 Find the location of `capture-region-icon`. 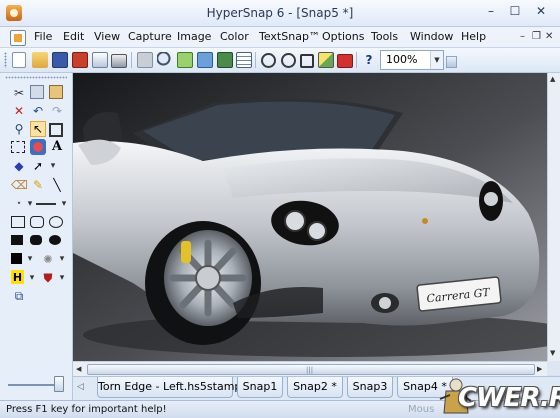

capture-region-icon is located at coordinates (185, 60).